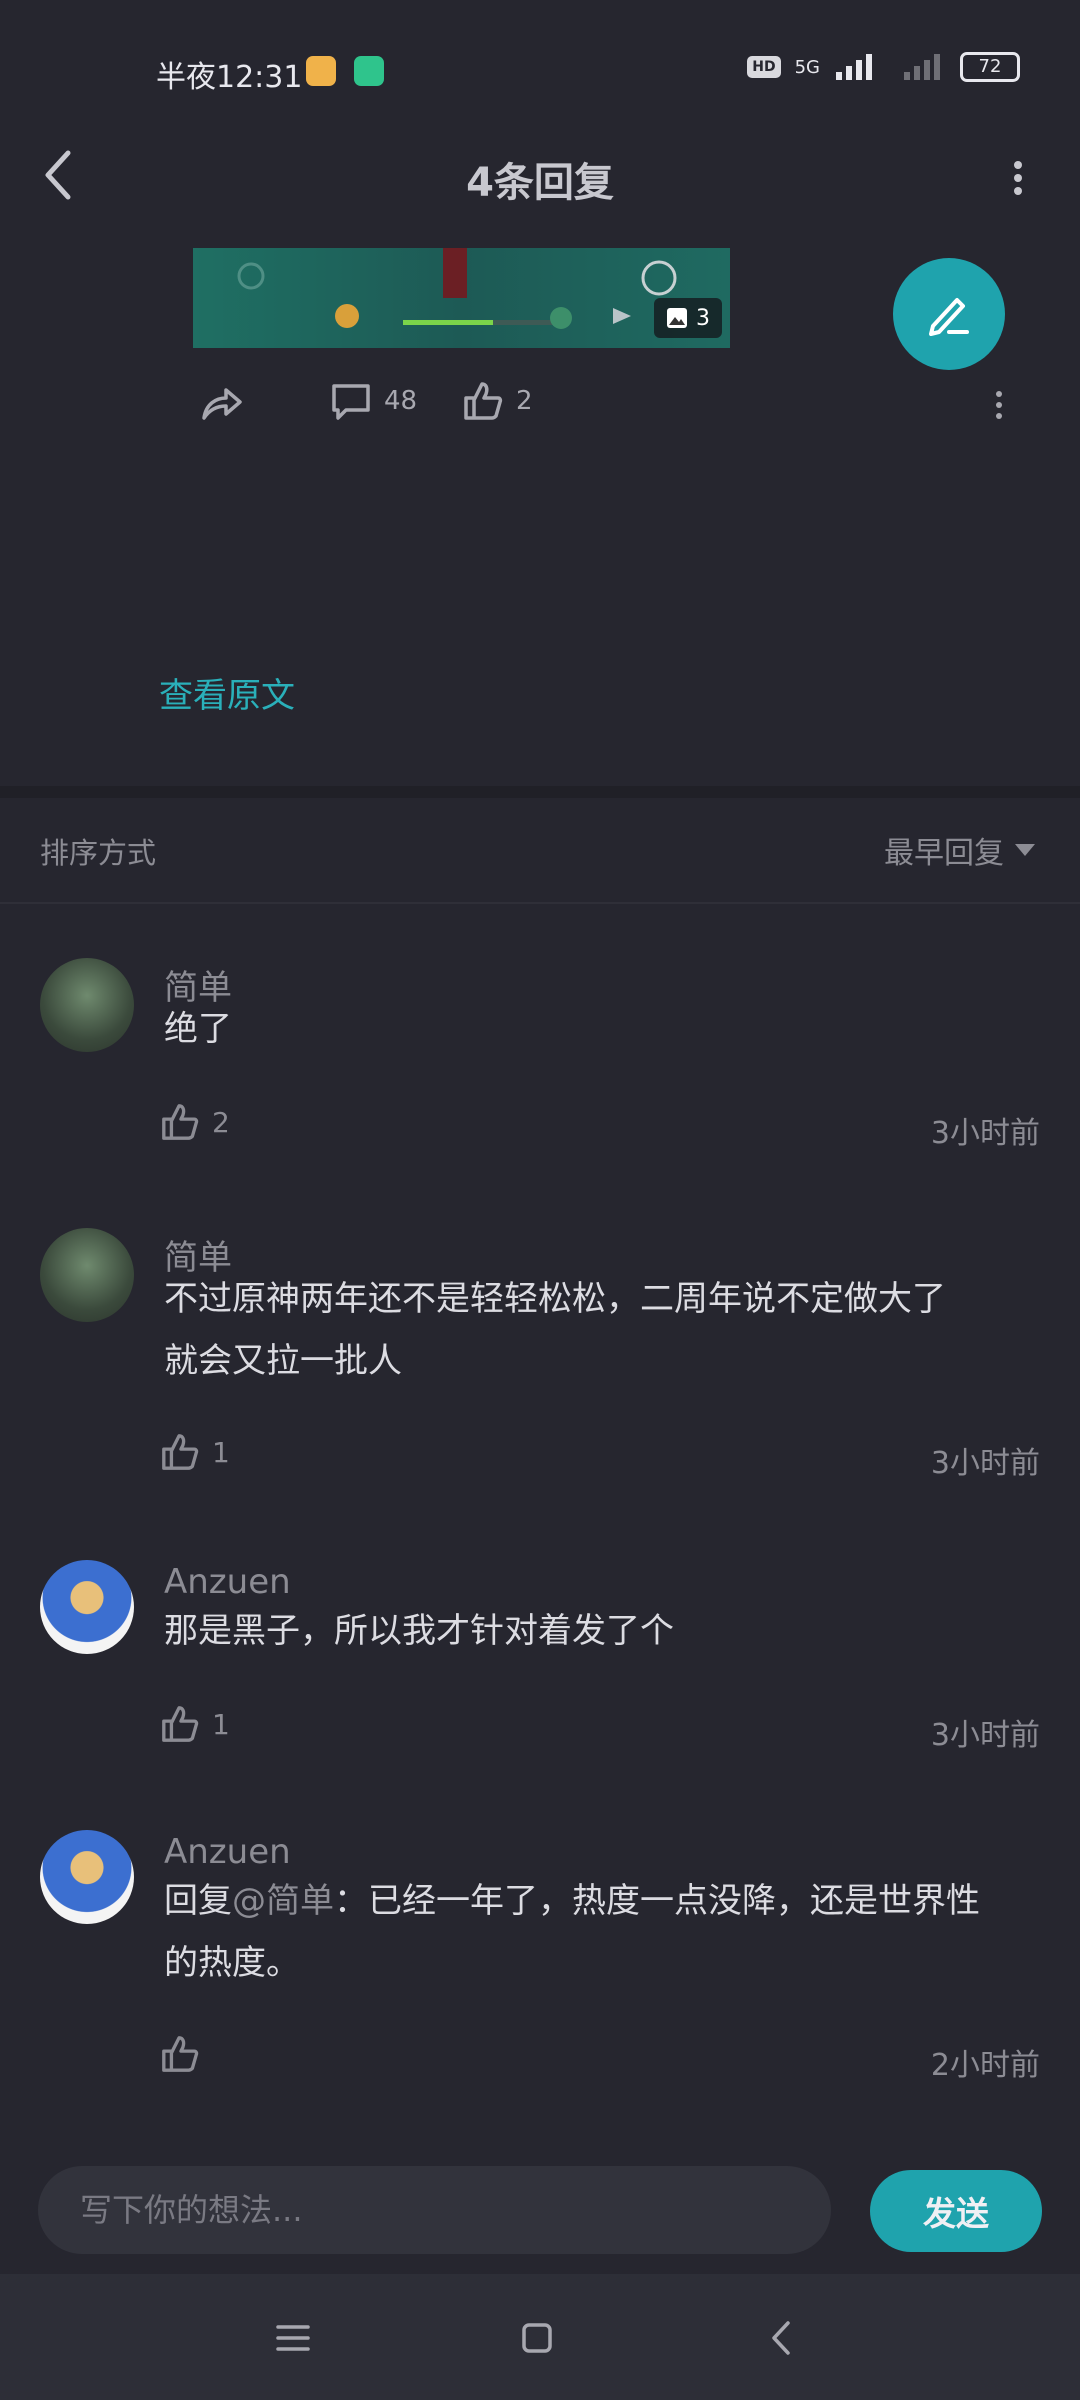 The image size is (1080, 2400). I want to click on status-bar: 半夜12:31 HD 5G 72, so click(540, 70).